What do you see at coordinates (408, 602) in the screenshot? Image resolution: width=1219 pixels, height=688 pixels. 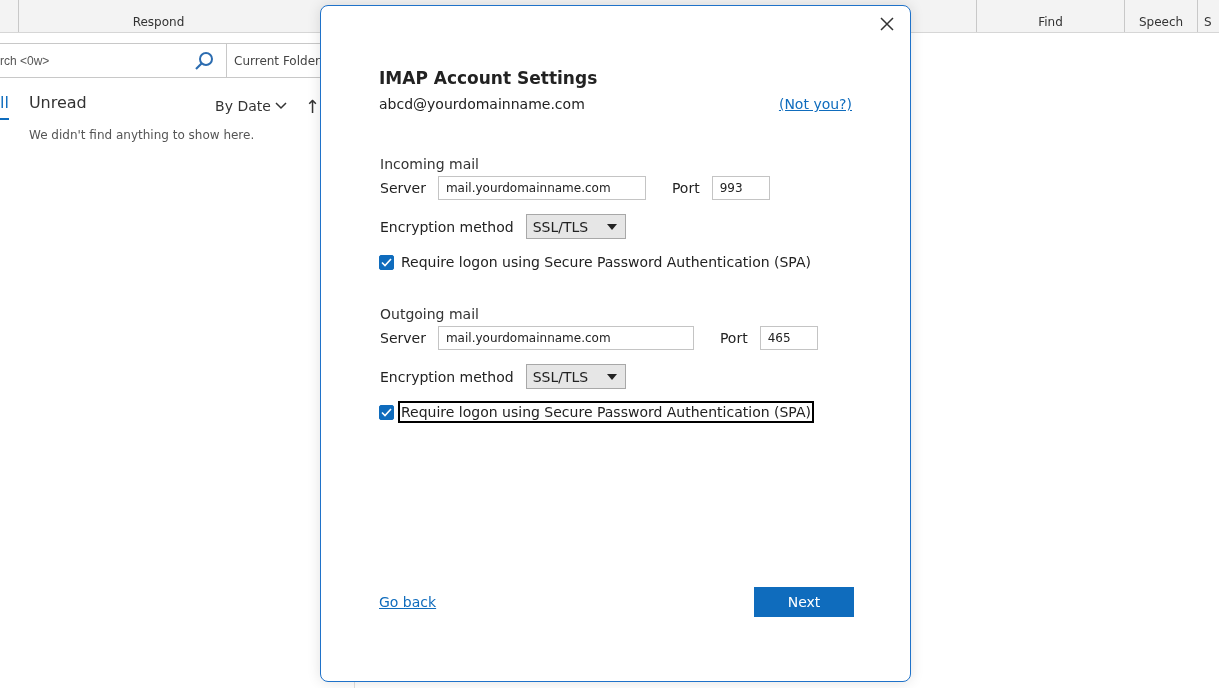 I see `go-back-link: Go back` at bounding box center [408, 602].